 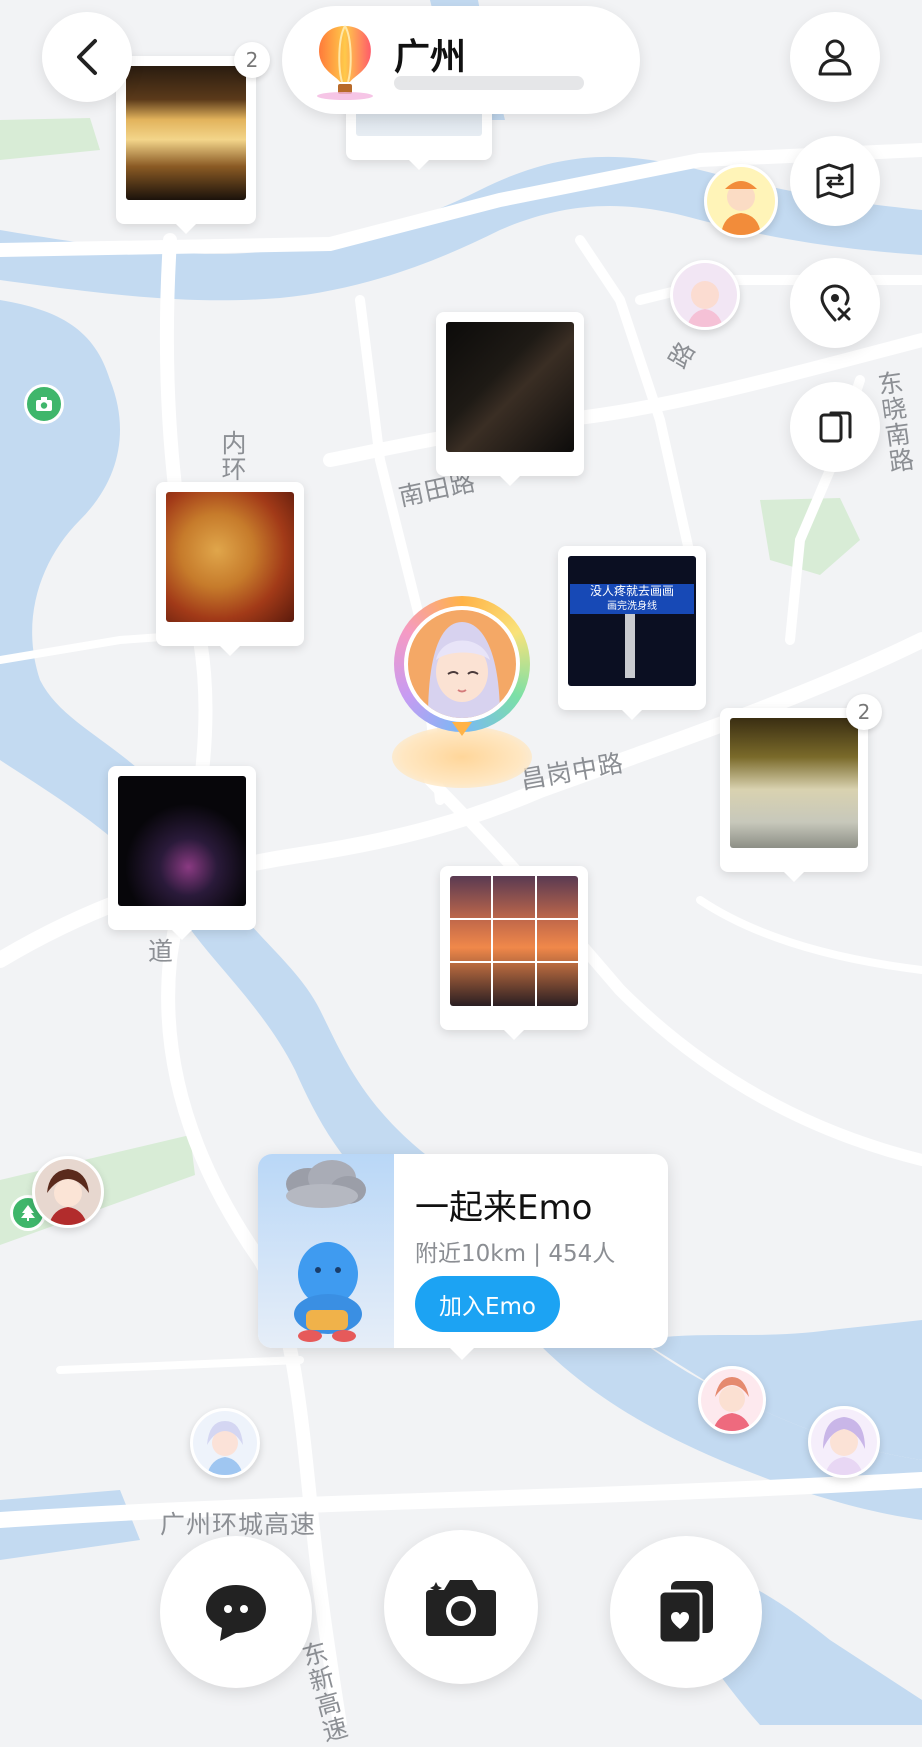 I want to click on my-location-avatar, so click(x=462, y=666).